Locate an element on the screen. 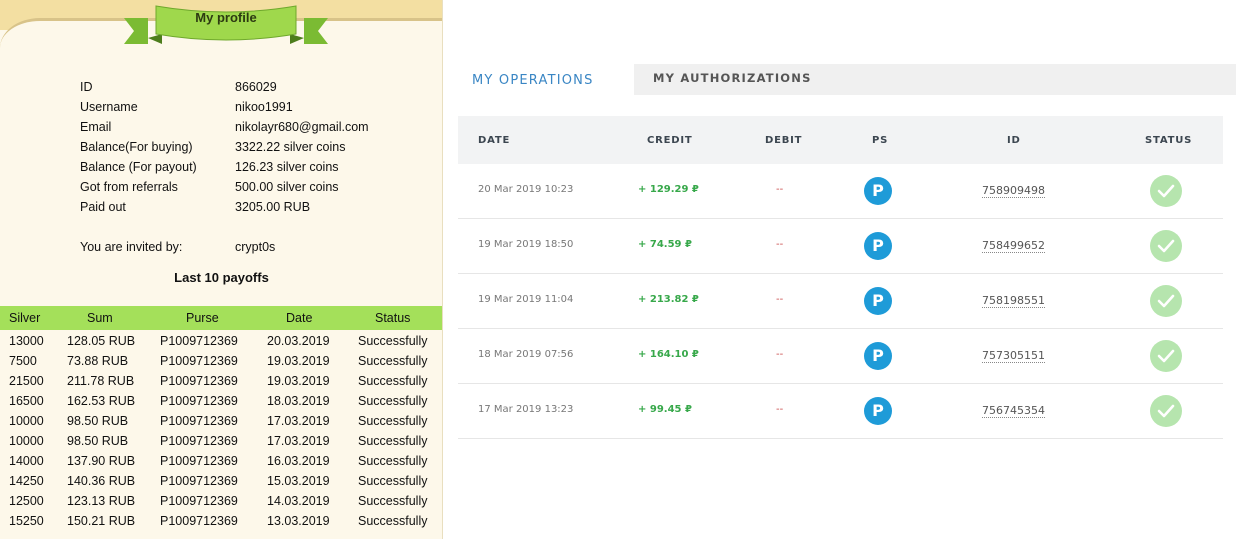 The width and height of the screenshot is (1242, 539). profile-label: Balance(For buying) is located at coordinates (136, 147).